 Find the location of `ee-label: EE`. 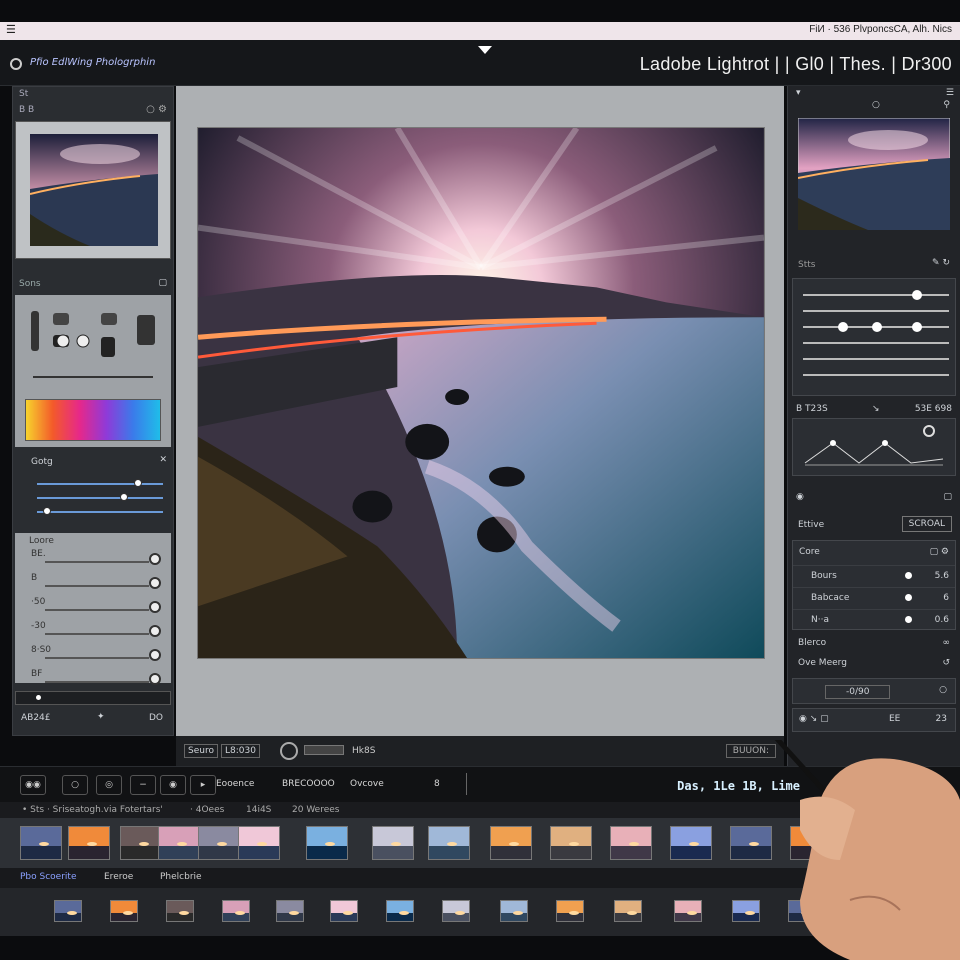

ee-label: EE is located at coordinates (895, 719).